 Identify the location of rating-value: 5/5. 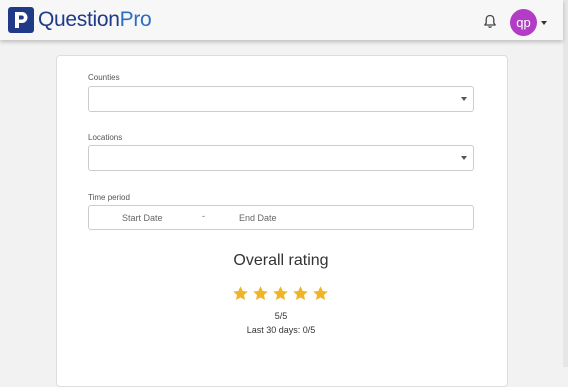
(281, 316).